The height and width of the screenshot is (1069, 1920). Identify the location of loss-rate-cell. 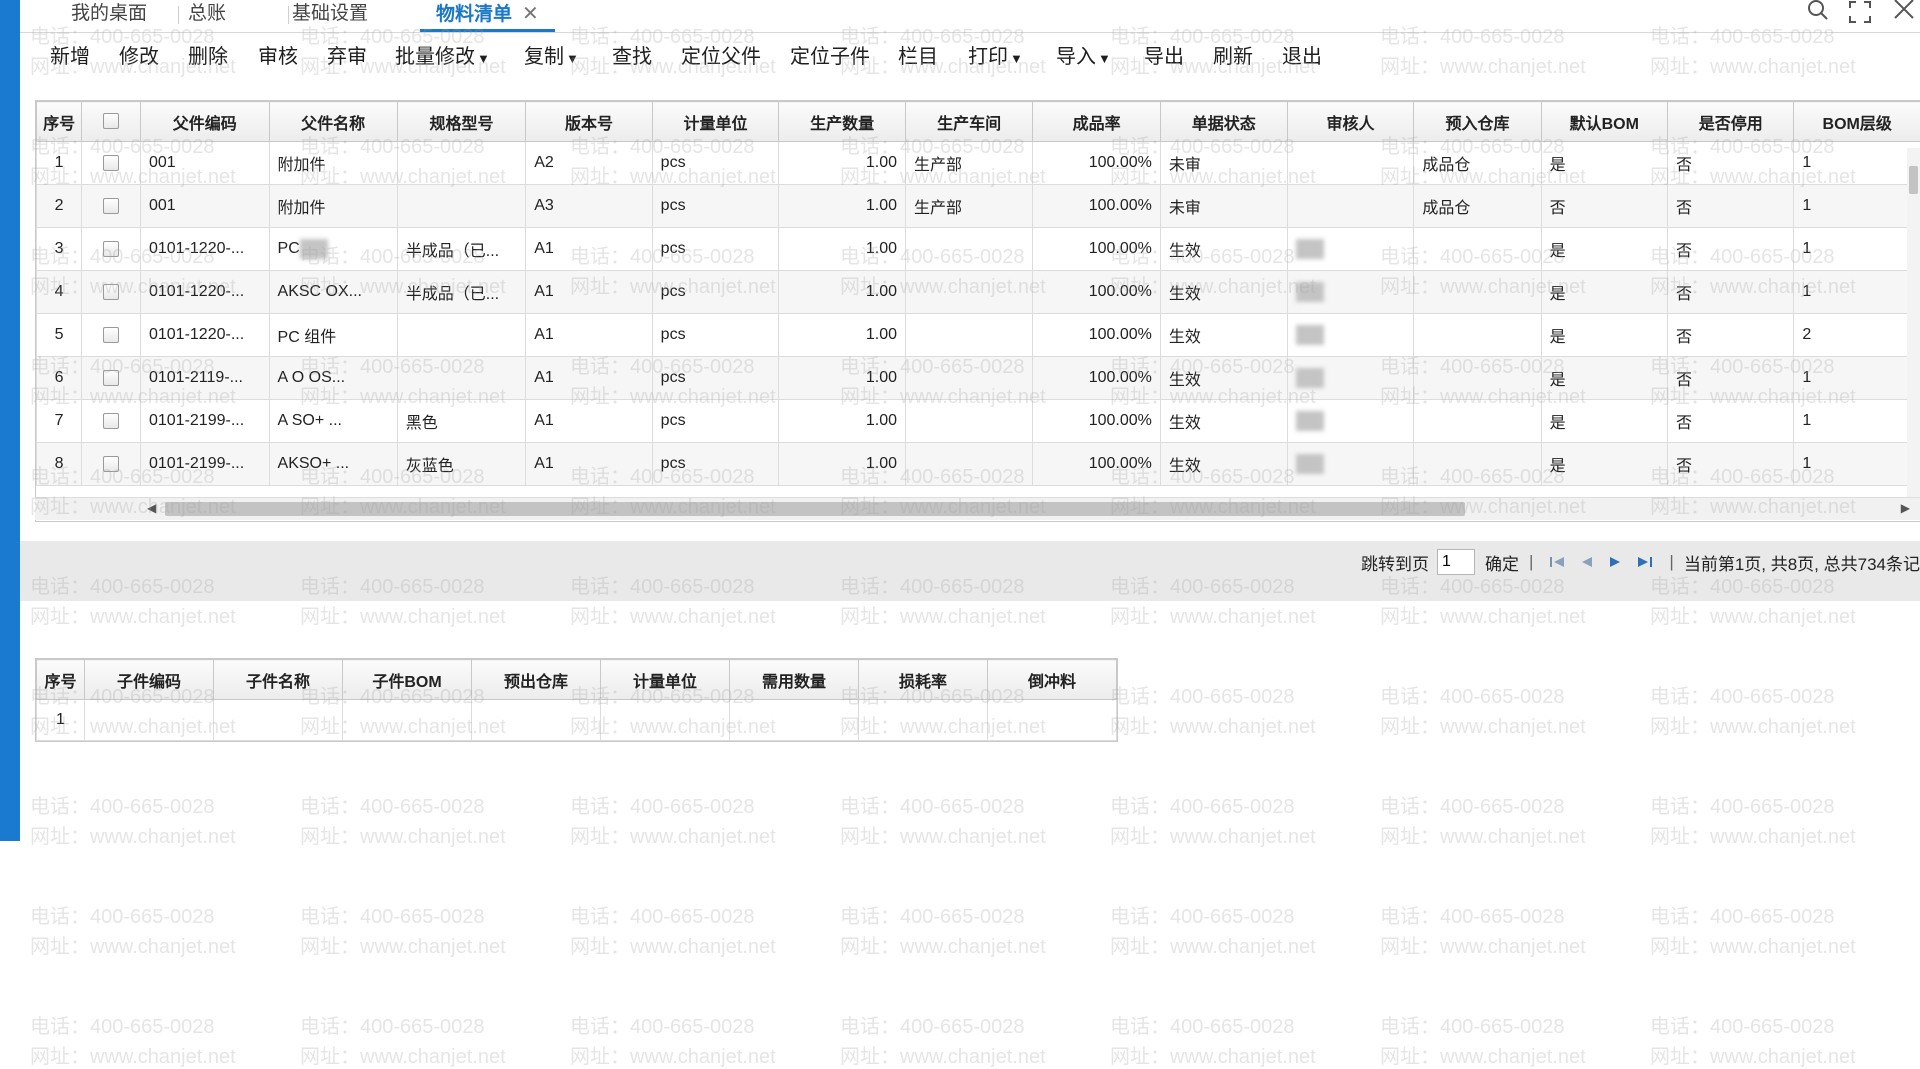
(923, 720).